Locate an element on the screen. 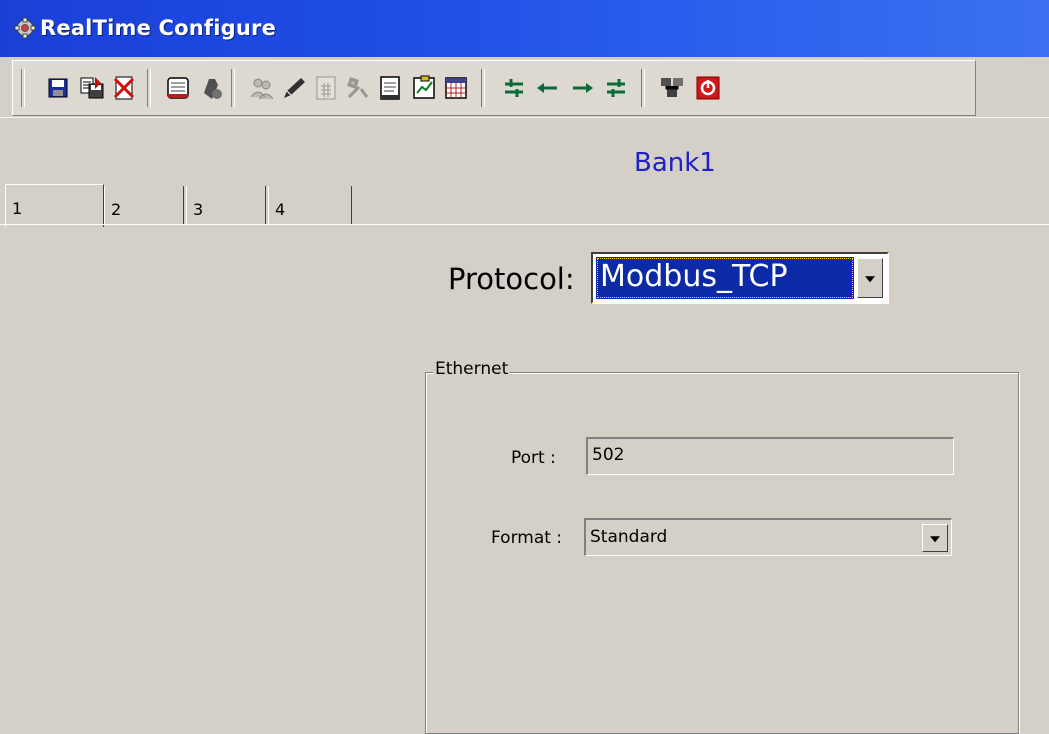 This screenshot has height=734, width=1049. document-button is located at coordinates (390, 88).